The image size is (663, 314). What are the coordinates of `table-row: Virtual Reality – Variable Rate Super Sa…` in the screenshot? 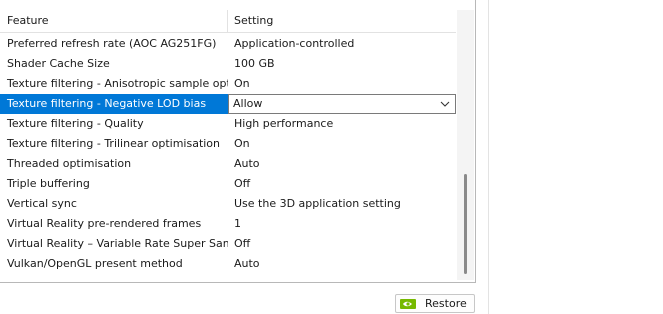 It's located at (228, 244).